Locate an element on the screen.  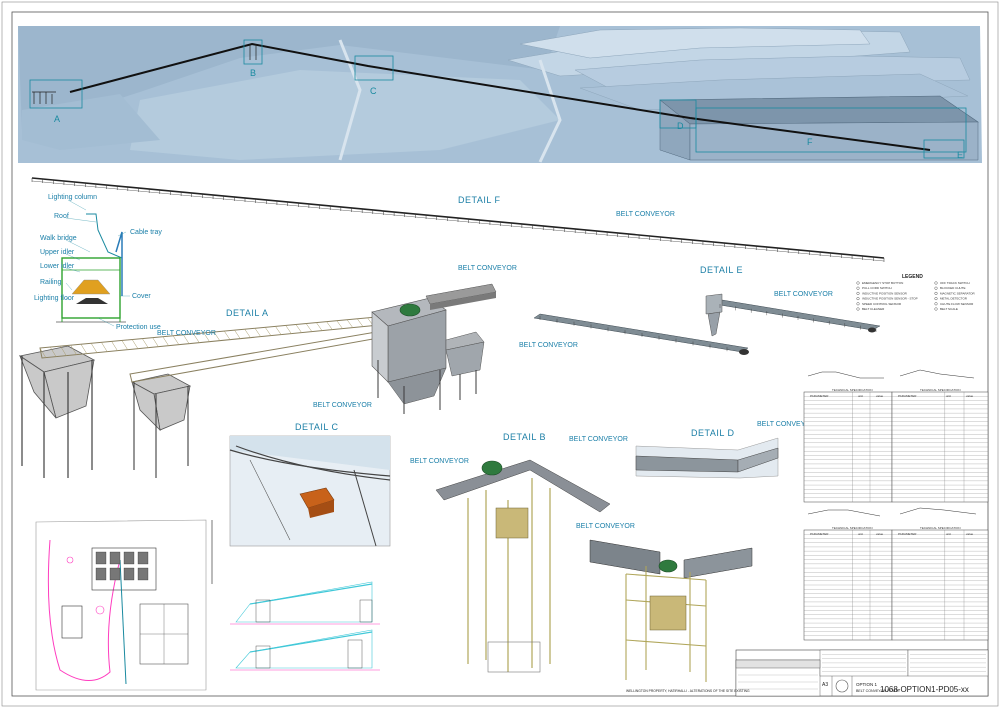
belt-conveyor-label-a2: BELT CONVEYOR is located at coordinates (342, 405).